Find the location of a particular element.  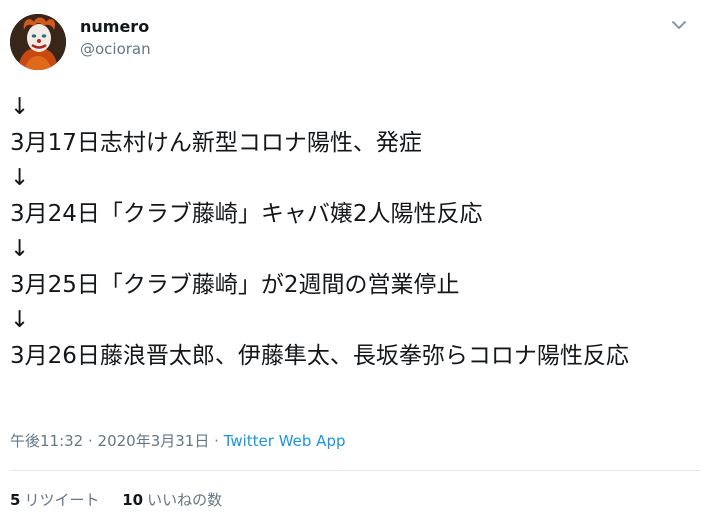

tweet-line: 3月26日藤浪晋太郎、伊藤隼太、長坂拳弥らコロナ陽性反応 is located at coordinates (319, 355).